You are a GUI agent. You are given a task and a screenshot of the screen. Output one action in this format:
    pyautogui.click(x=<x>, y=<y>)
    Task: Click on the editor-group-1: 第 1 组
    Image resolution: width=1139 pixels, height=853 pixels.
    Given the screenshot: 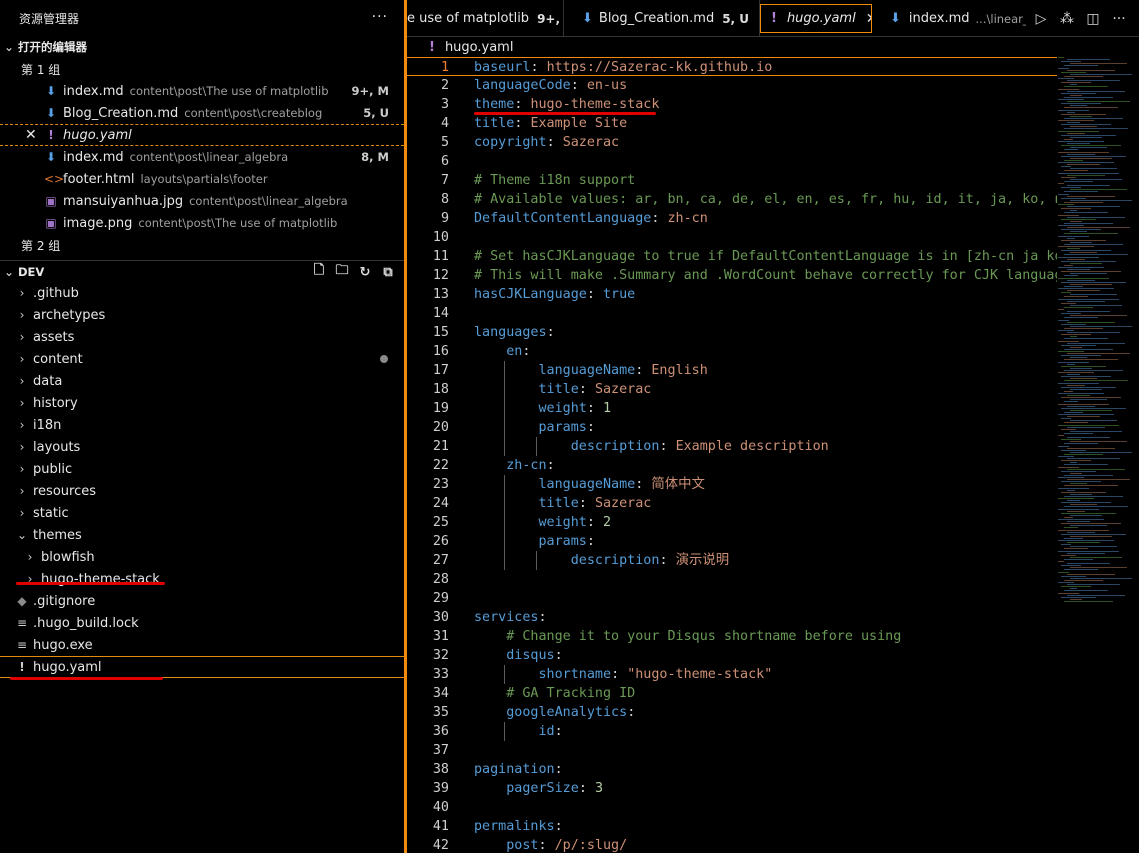 What is the action you would take?
    pyautogui.click(x=202, y=69)
    